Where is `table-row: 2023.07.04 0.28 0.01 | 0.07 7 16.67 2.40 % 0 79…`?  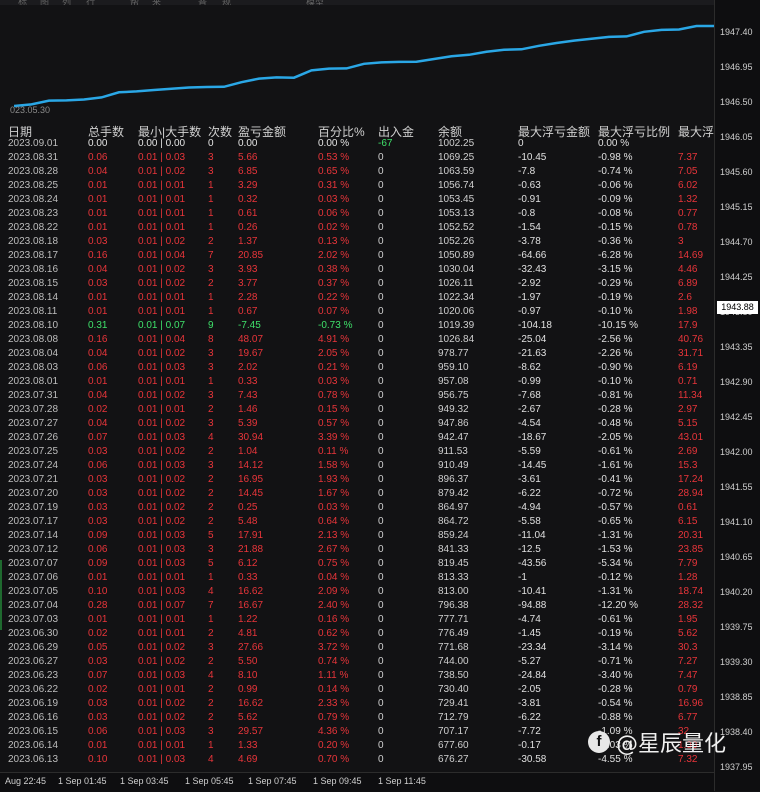 table-row: 2023.07.04 0.28 0.01 | 0.07 7 16.67 2.40 % 0 79… is located at coordinates (357, 606).